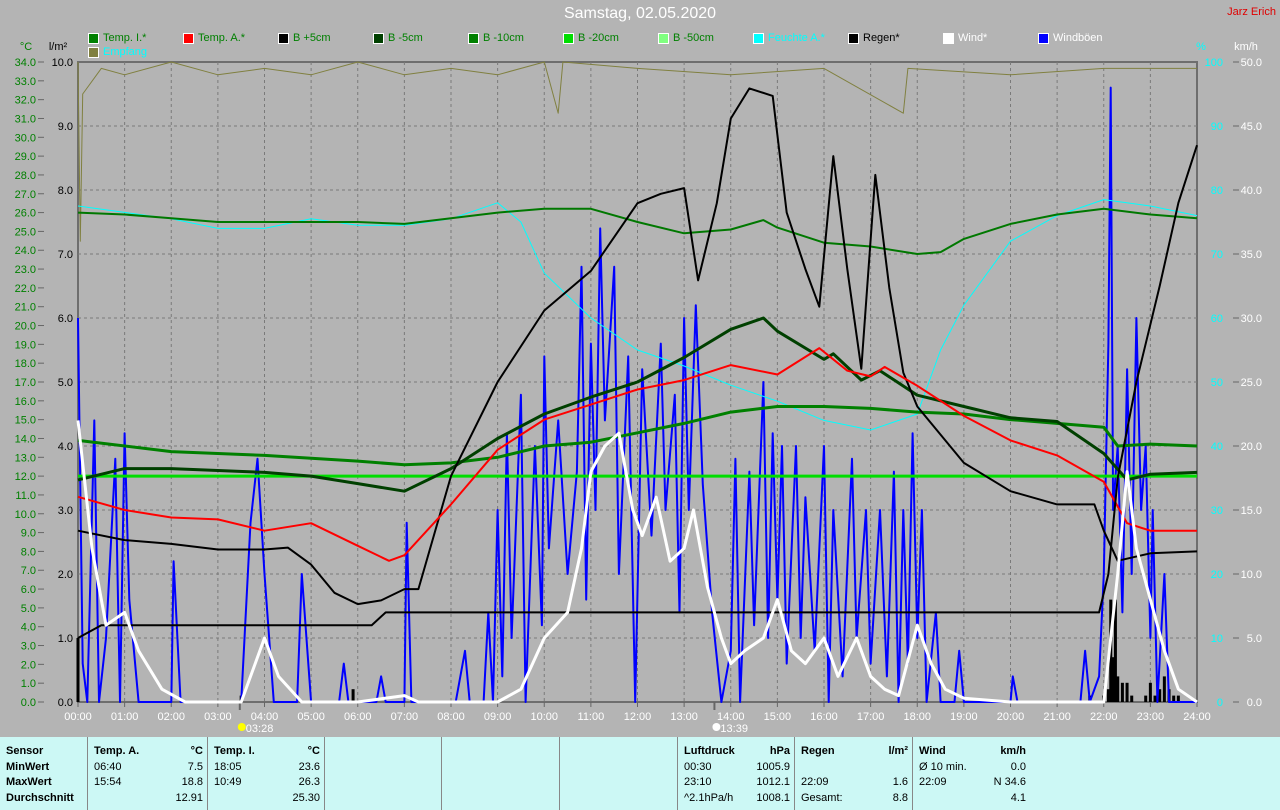 The image size is (1280, 810). Describe the element at coordinates (1217, 383) in the screenshot. I see `percent-axis-label: 50` at that location.